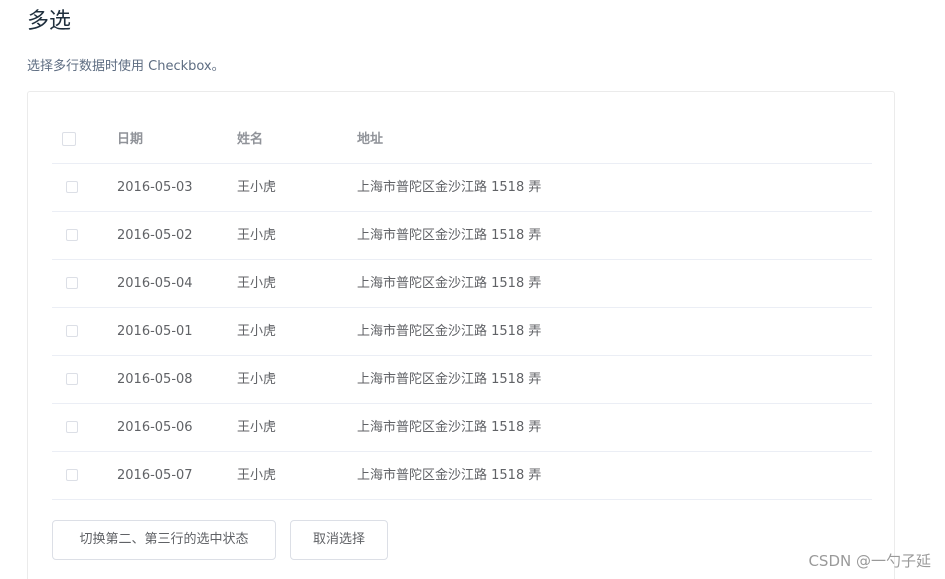  What do you see at coordinates (155, 427) in the screenshot?
I see `row-date: 2016-05-06` at bounding box center [155, 427].